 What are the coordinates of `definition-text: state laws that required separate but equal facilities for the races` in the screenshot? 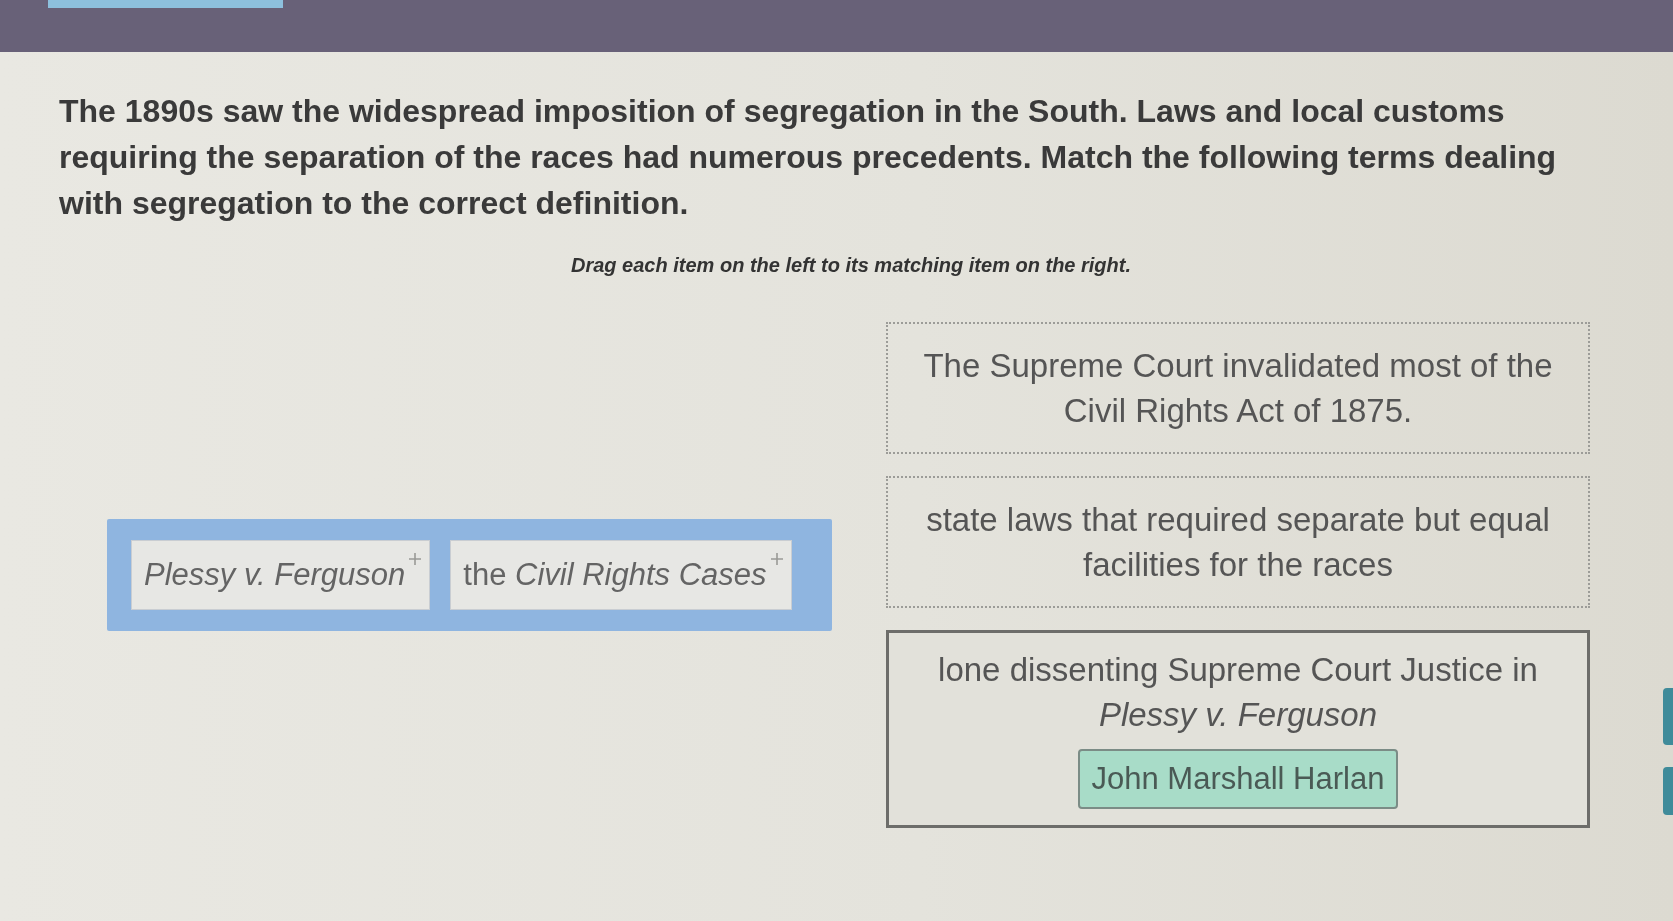 It's located at (1238, 542).